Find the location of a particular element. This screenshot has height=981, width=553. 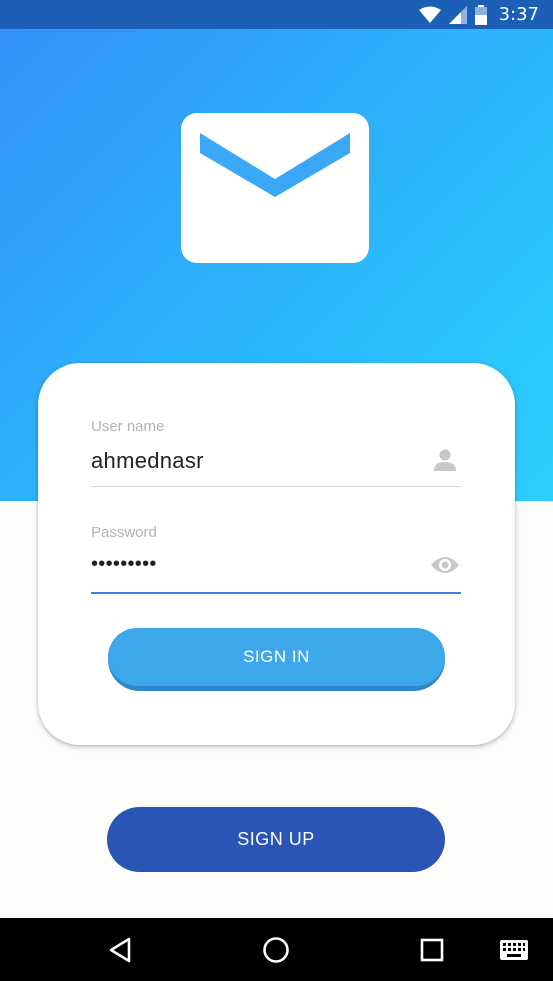

home-icon is located at coordinates (276, 949).